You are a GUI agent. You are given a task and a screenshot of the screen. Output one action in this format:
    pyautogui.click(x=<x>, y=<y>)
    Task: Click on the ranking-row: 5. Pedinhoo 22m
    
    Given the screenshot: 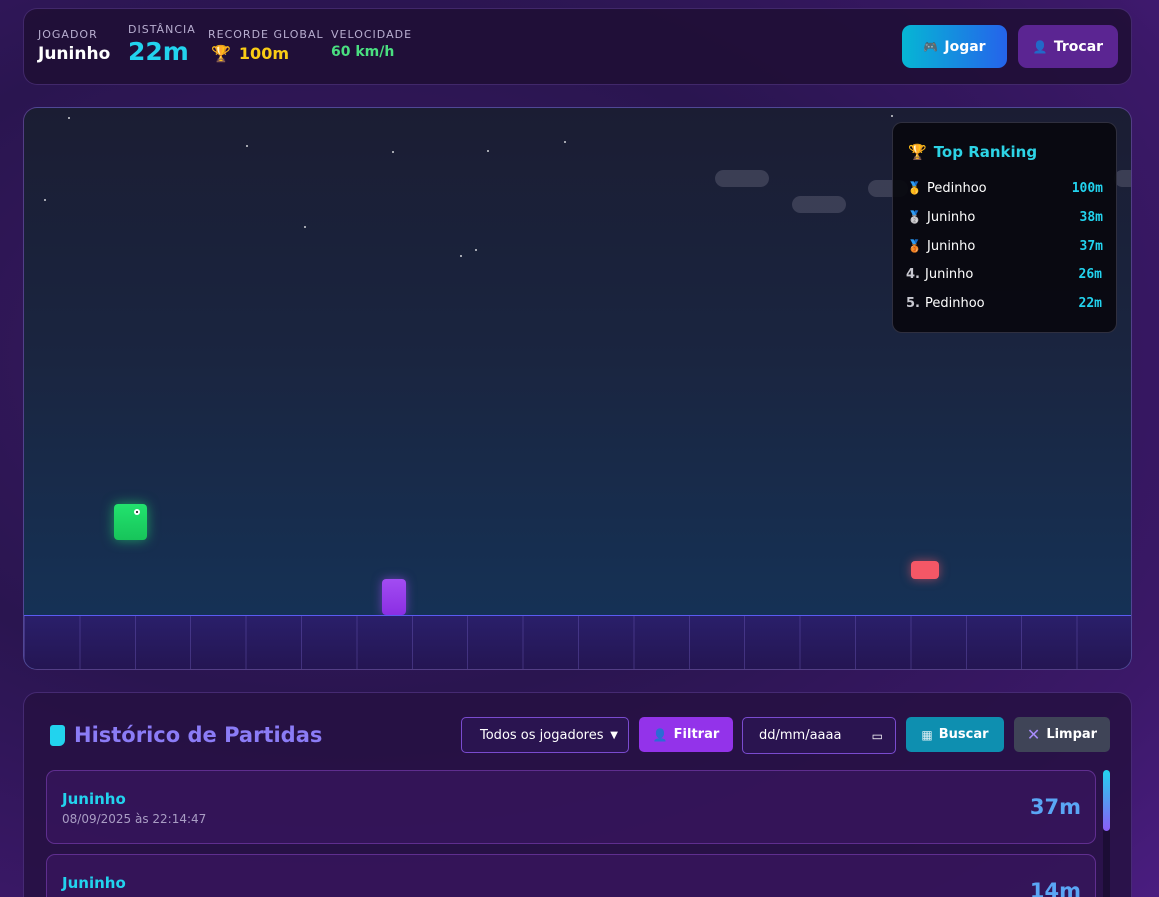 What is the action you would take?
    pyautogui.click(x=1004, y=303)
    